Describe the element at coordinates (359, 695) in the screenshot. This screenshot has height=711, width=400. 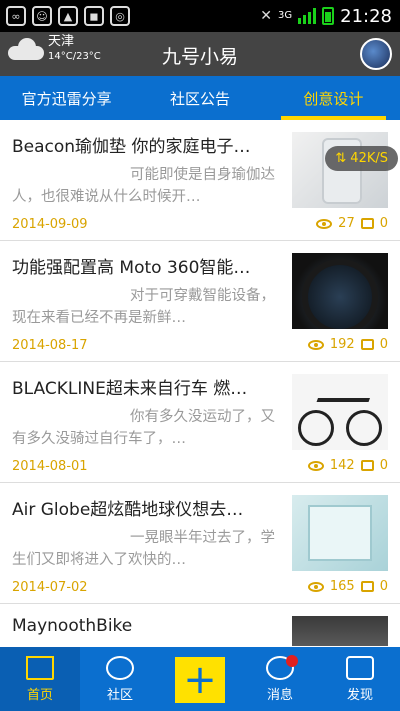
I see `nav-discover-label: 发现` at that location.